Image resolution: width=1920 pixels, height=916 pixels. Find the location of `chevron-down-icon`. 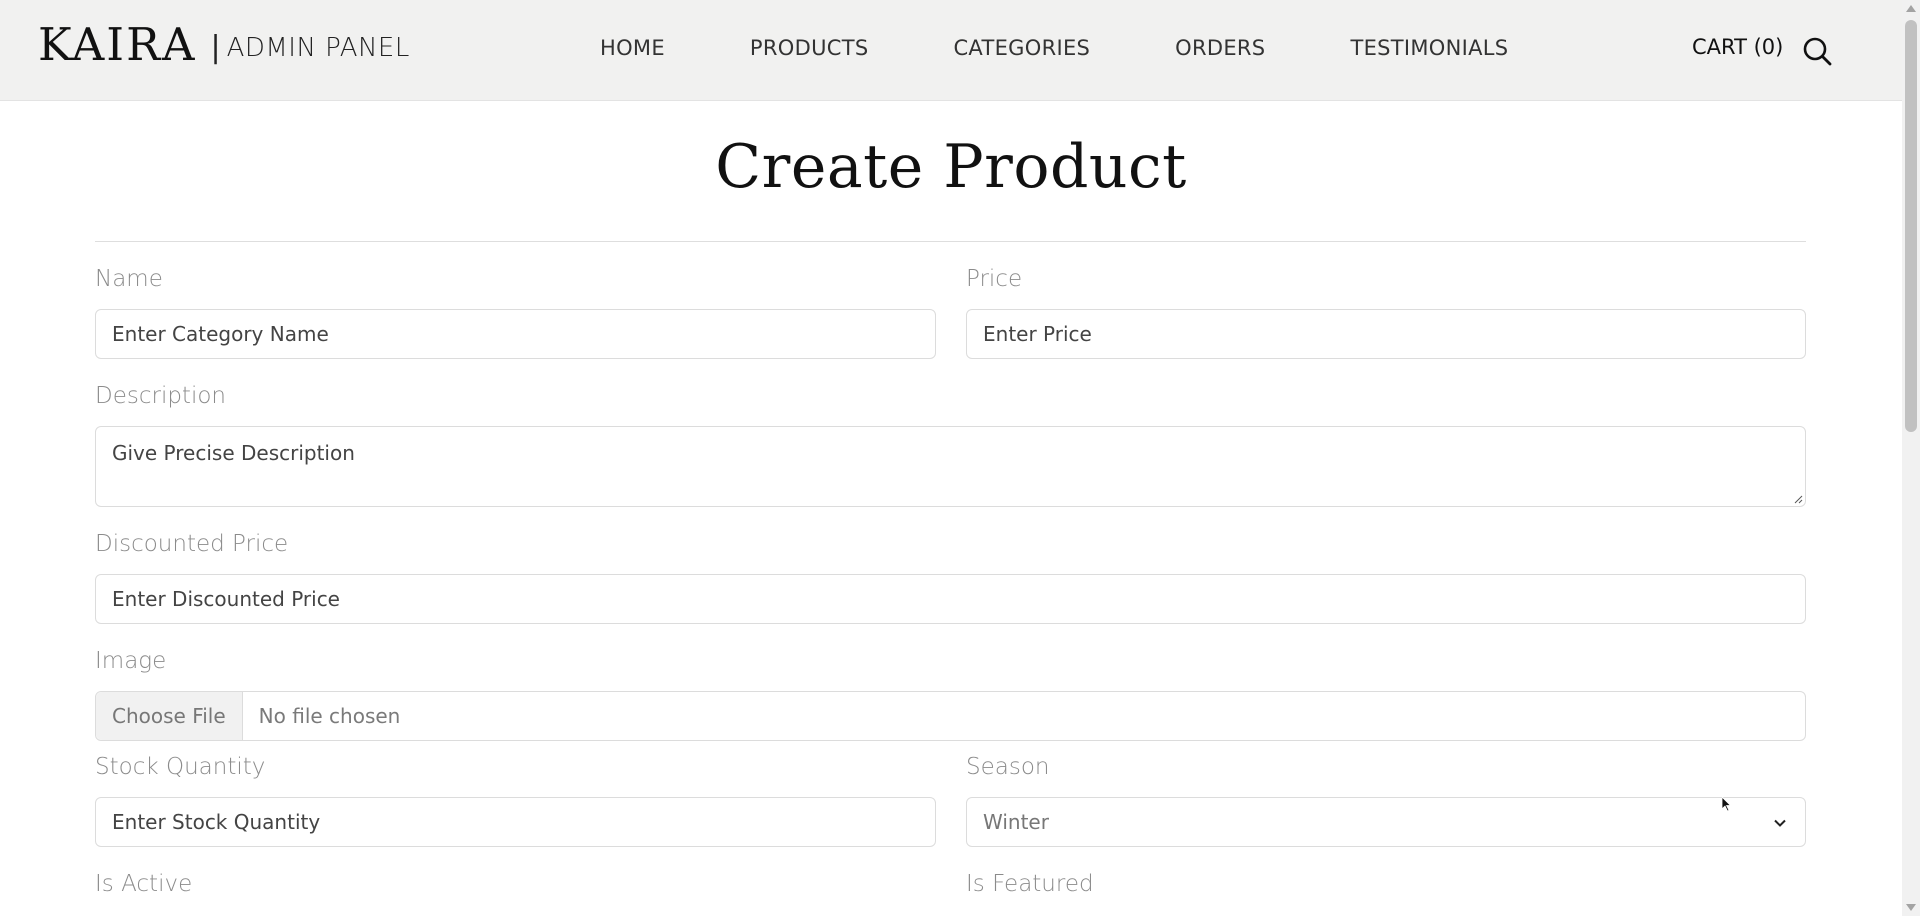

chevron-down-icon is located at coordinates (1780, 823).